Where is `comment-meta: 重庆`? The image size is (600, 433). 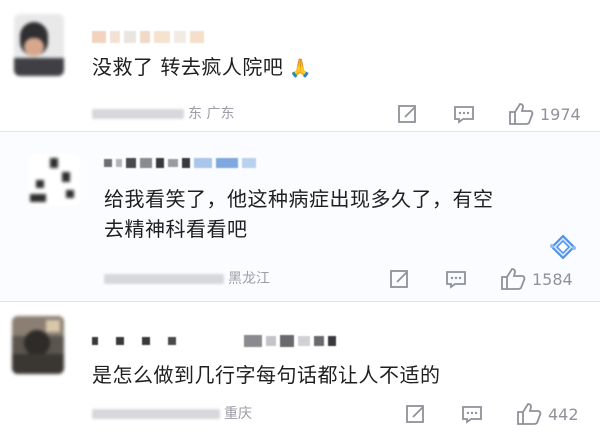 comment-meta: 重庆 is located at coordinates (172, 414).